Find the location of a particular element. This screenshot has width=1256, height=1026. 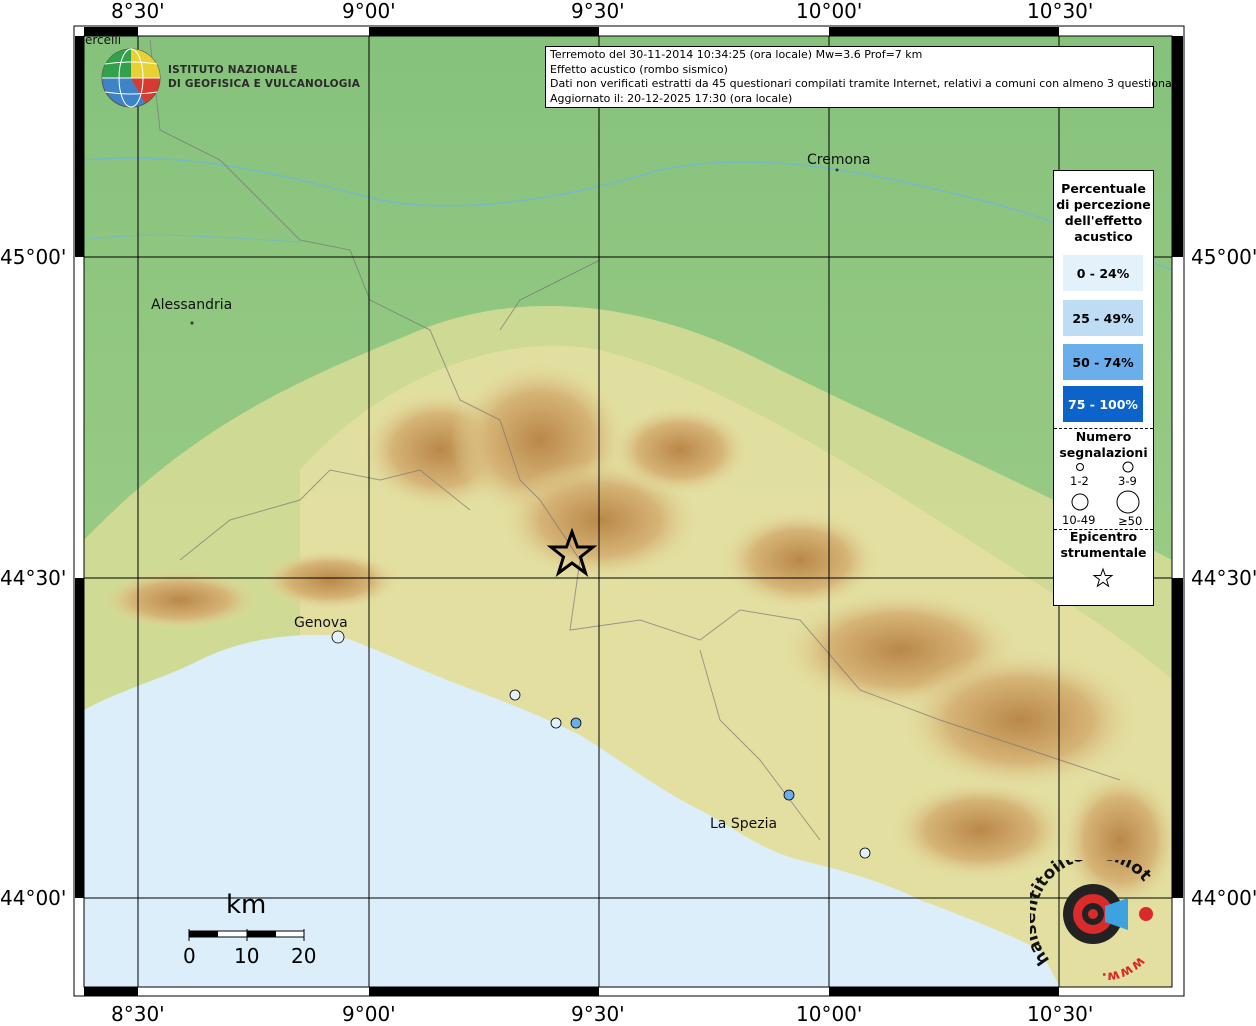

bottom-lon-label: 10°00' is located at coordinates (829, 1014).